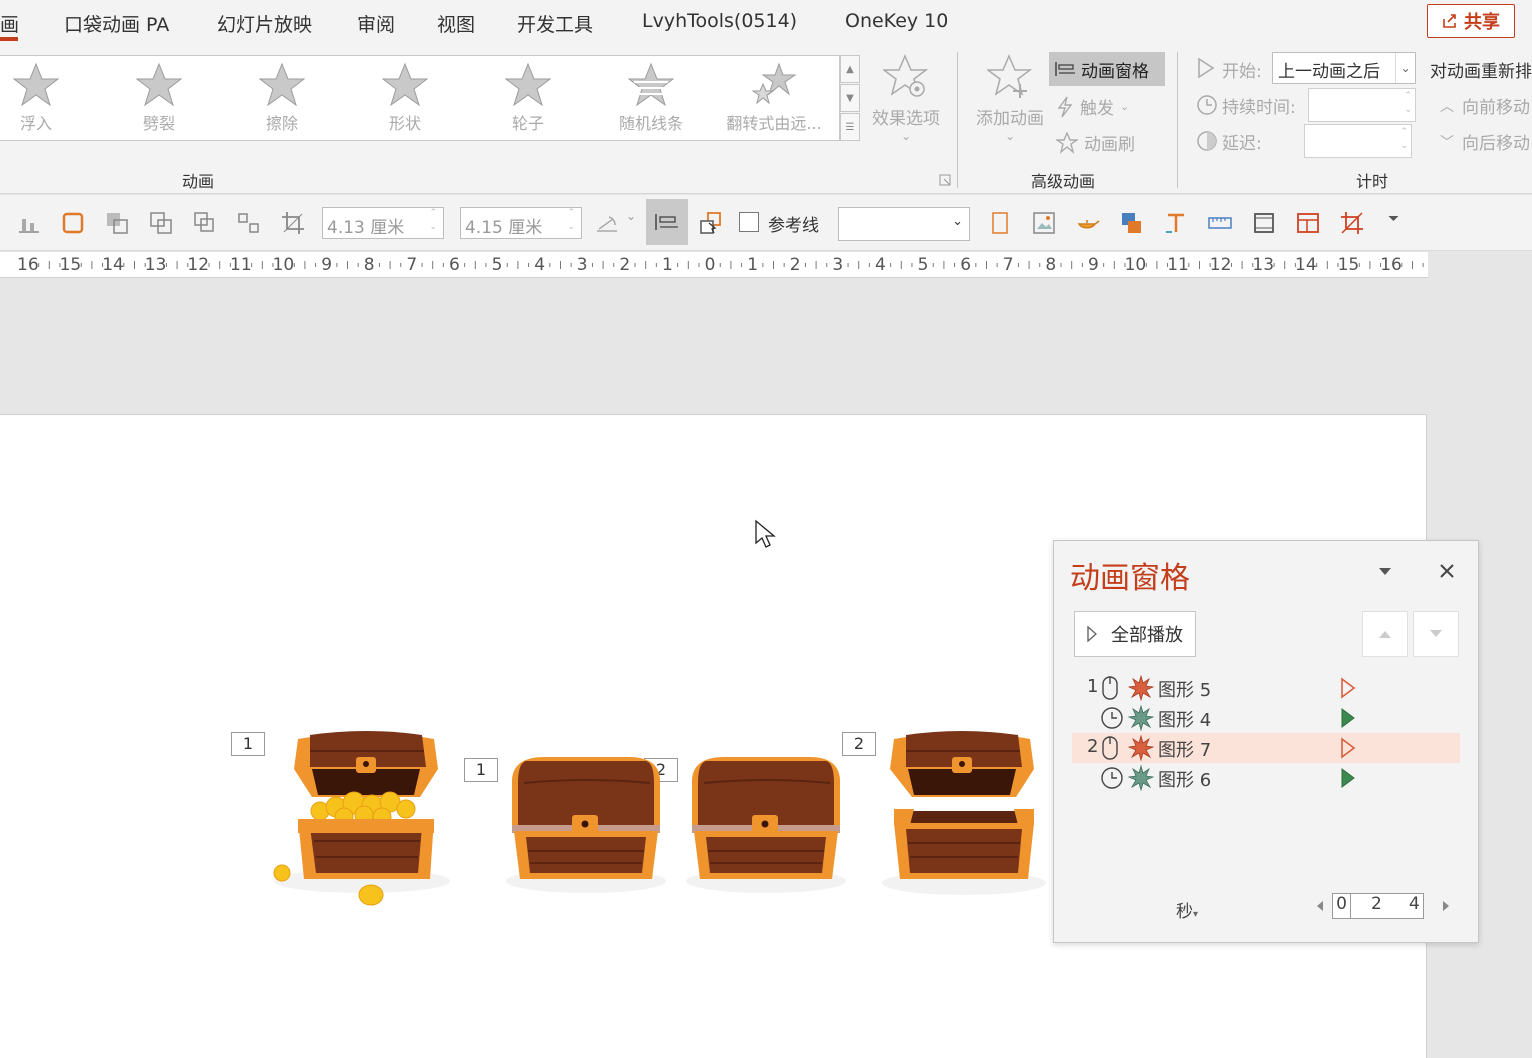  What do you see at coordinates (1385, 634) in the screenshot?
I see `move-up-button` at bounding box center [1385, 634].